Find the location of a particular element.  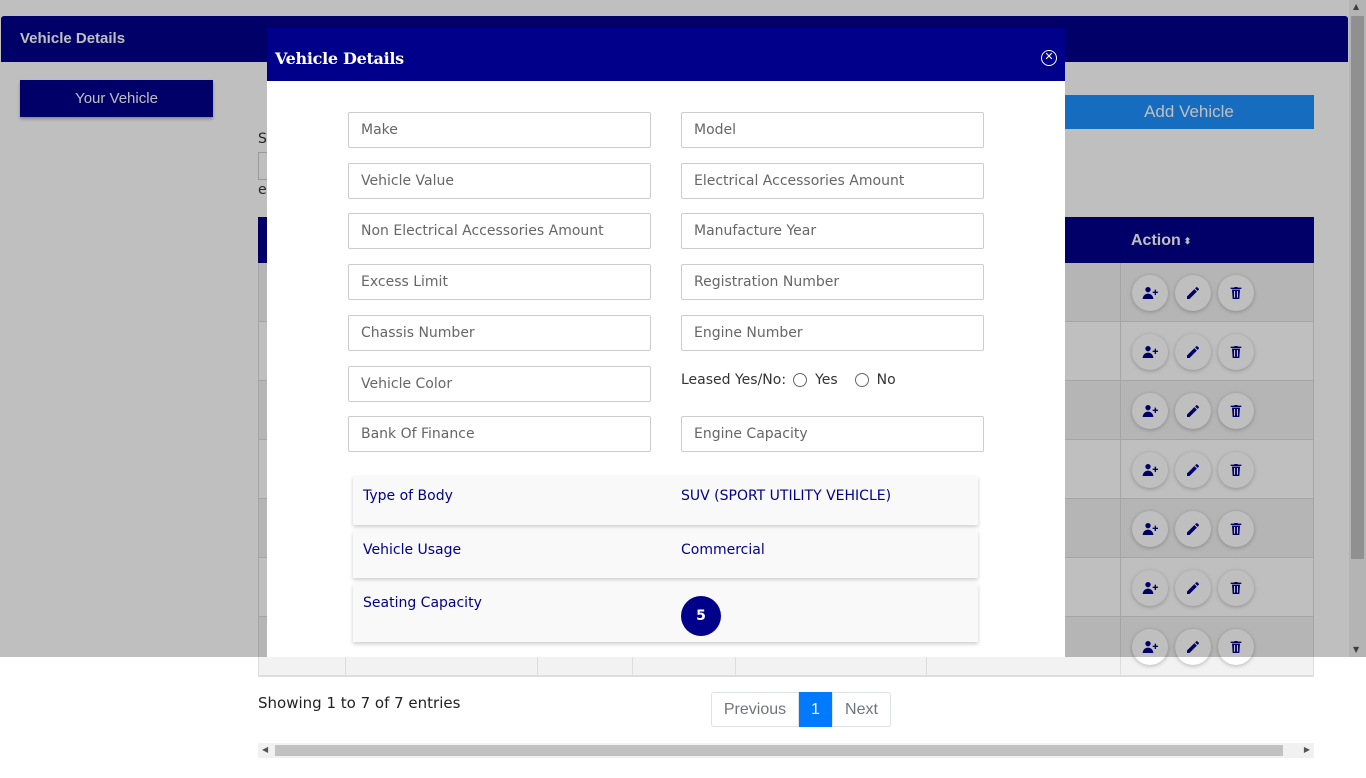

table-footer-row is located at coordinates (786, 667).